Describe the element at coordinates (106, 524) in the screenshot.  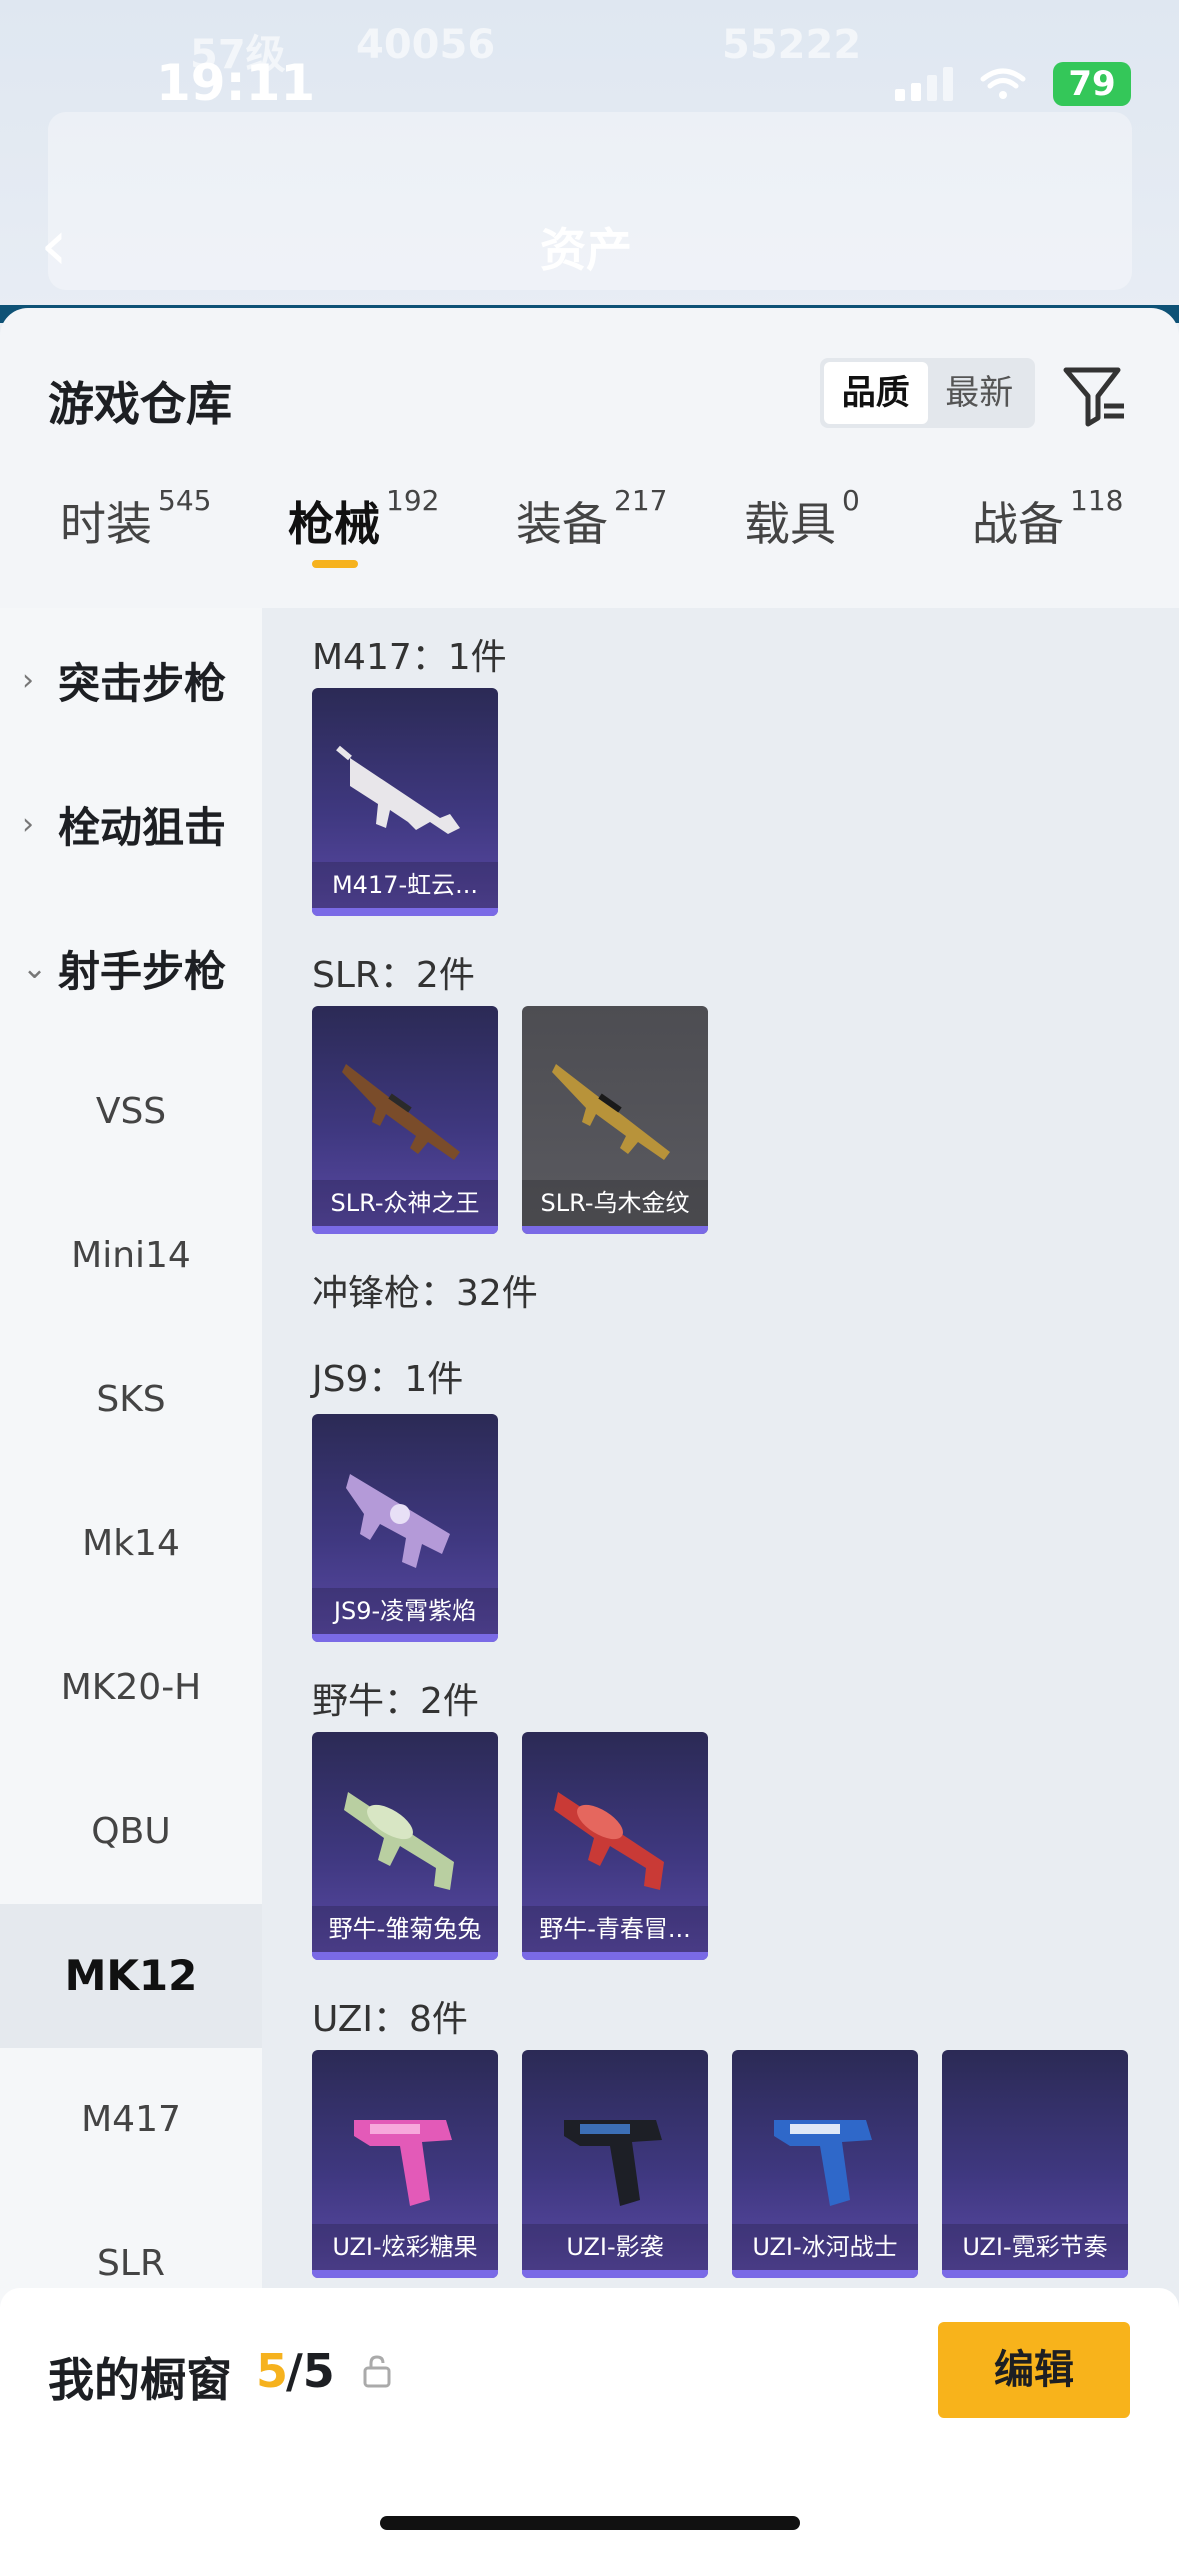
I see `tab-label: 时装` at that location.